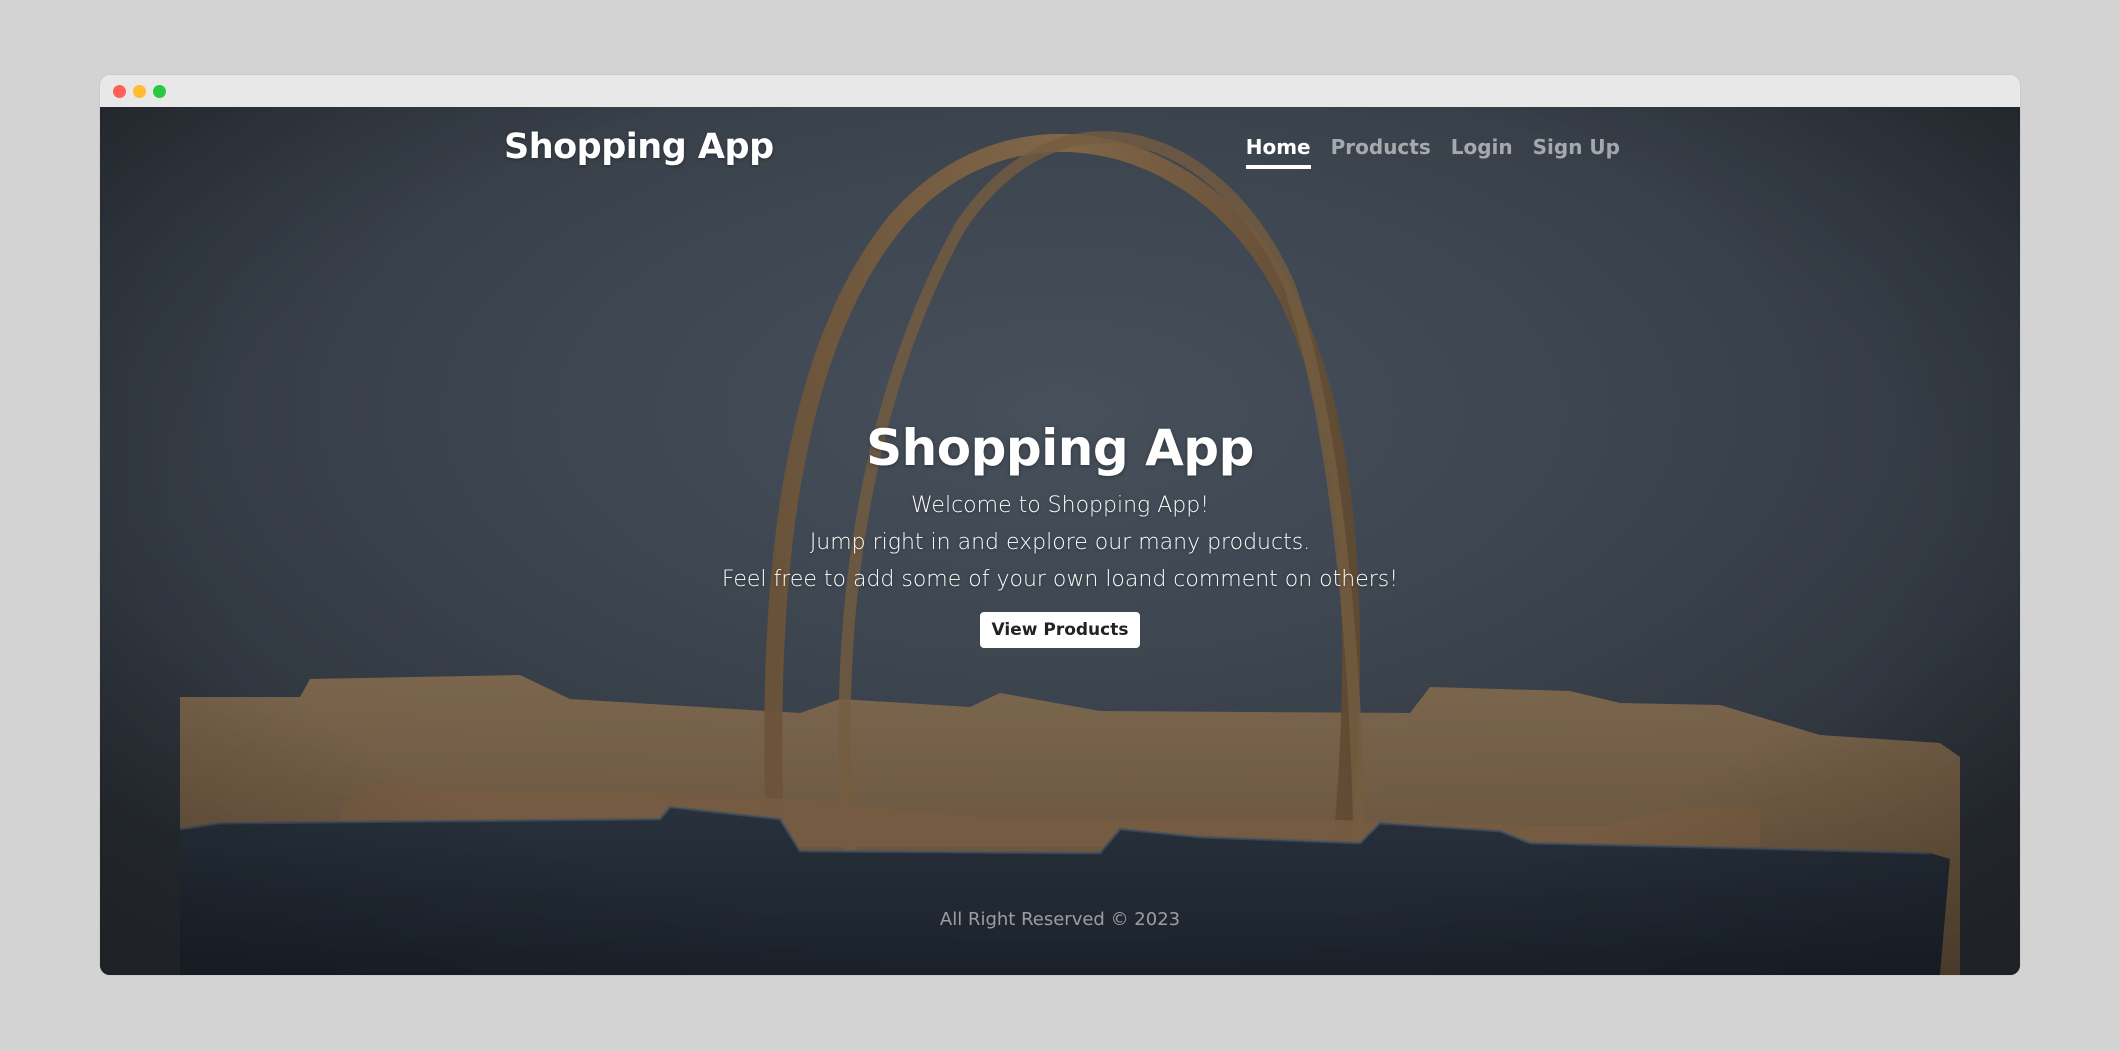  I want to click on hero-line-welcome: Welcome to Shopping App!, so click(1060, 505).